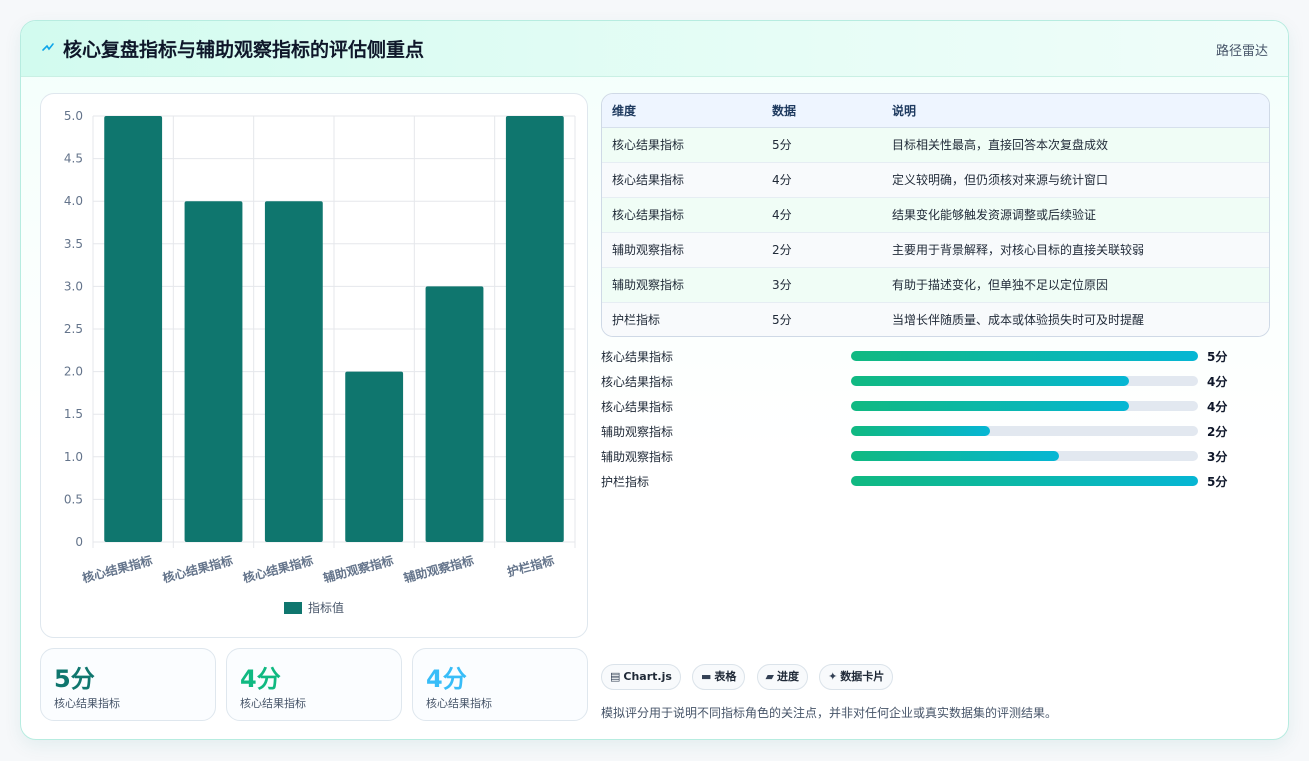  I want to click on stat-value: 5分, so click(74, 679).